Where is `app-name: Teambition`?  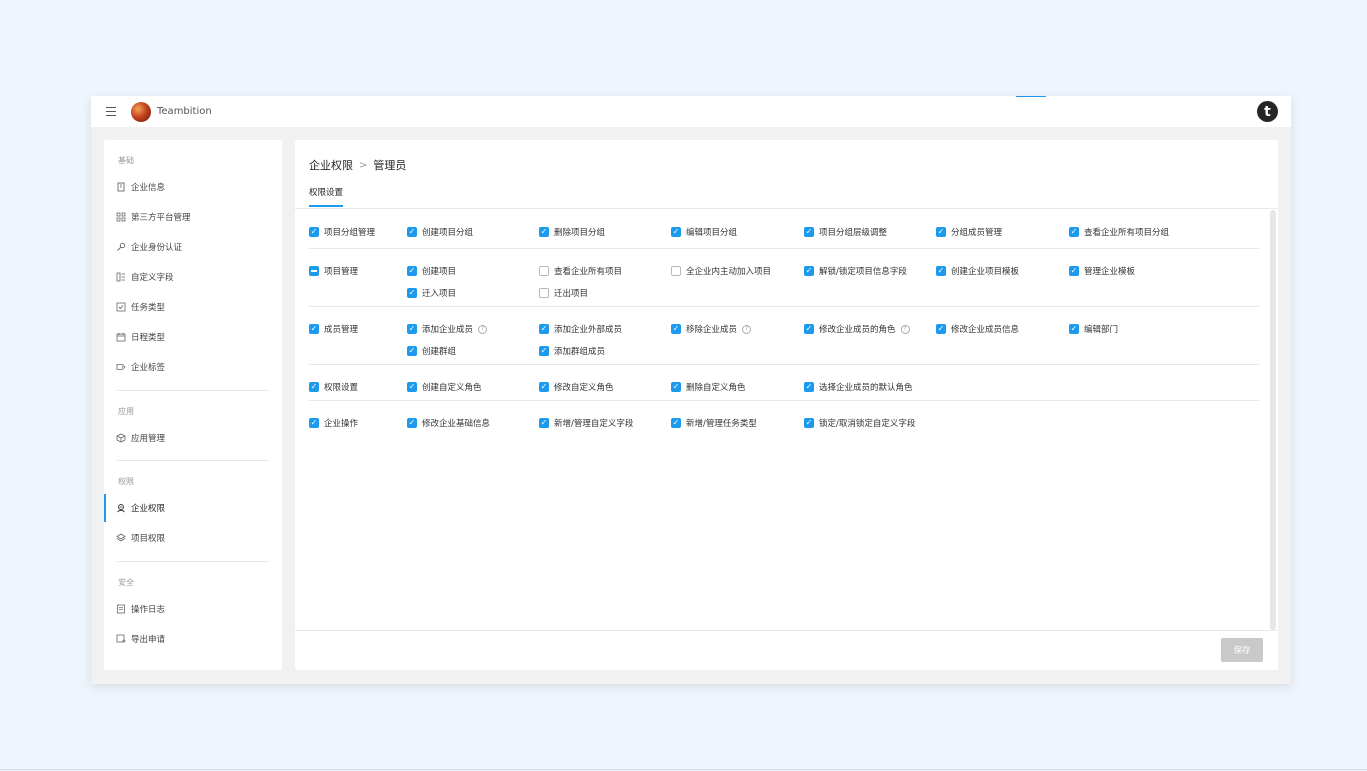 app-name: Teambition is located at coordinates (184, 111).